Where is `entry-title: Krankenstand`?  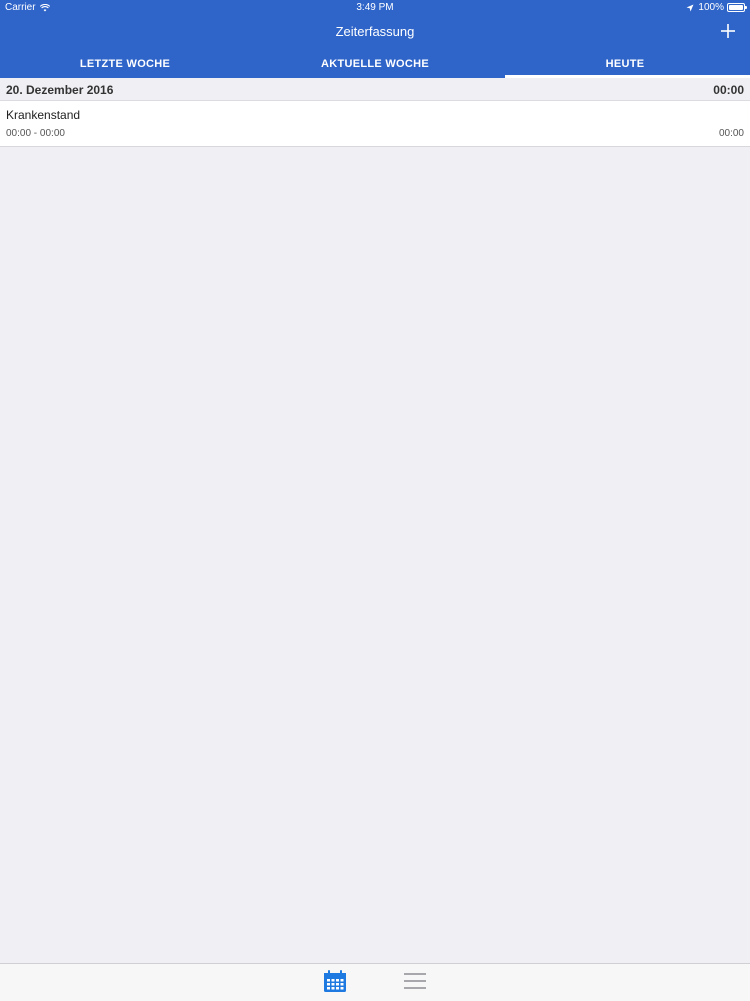 entry-title: Krankenstand is located at coordinates (43, 115).